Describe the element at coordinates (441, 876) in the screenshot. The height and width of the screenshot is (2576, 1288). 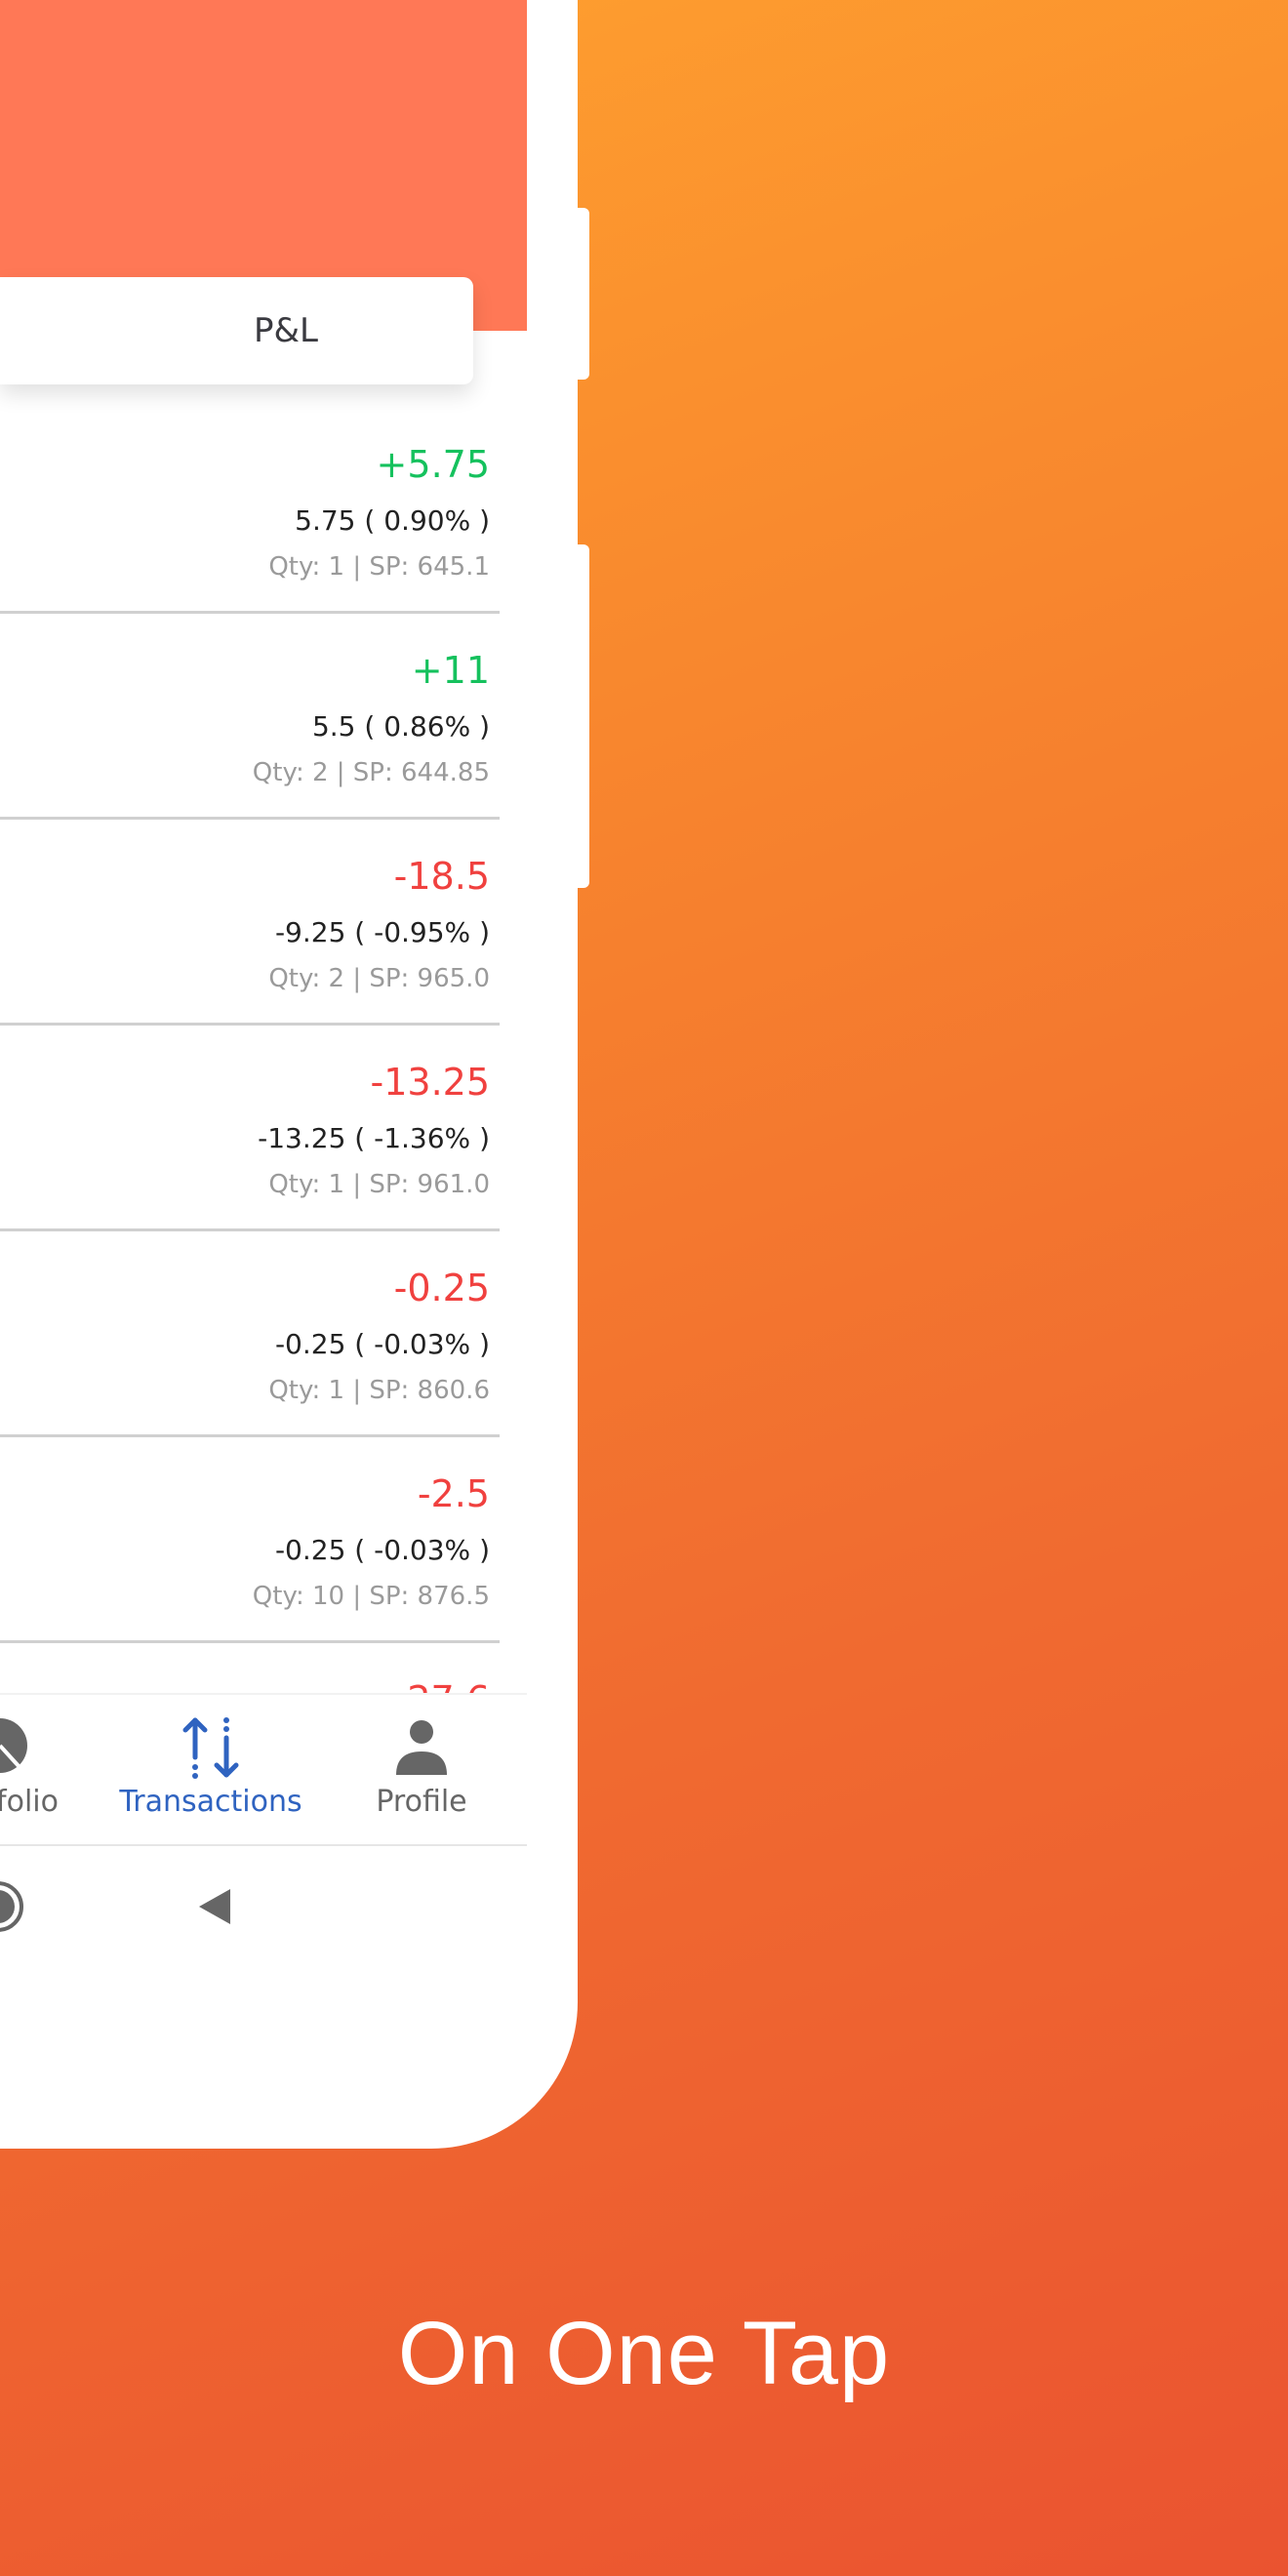
I see `pl-value: -18.5` at that location.